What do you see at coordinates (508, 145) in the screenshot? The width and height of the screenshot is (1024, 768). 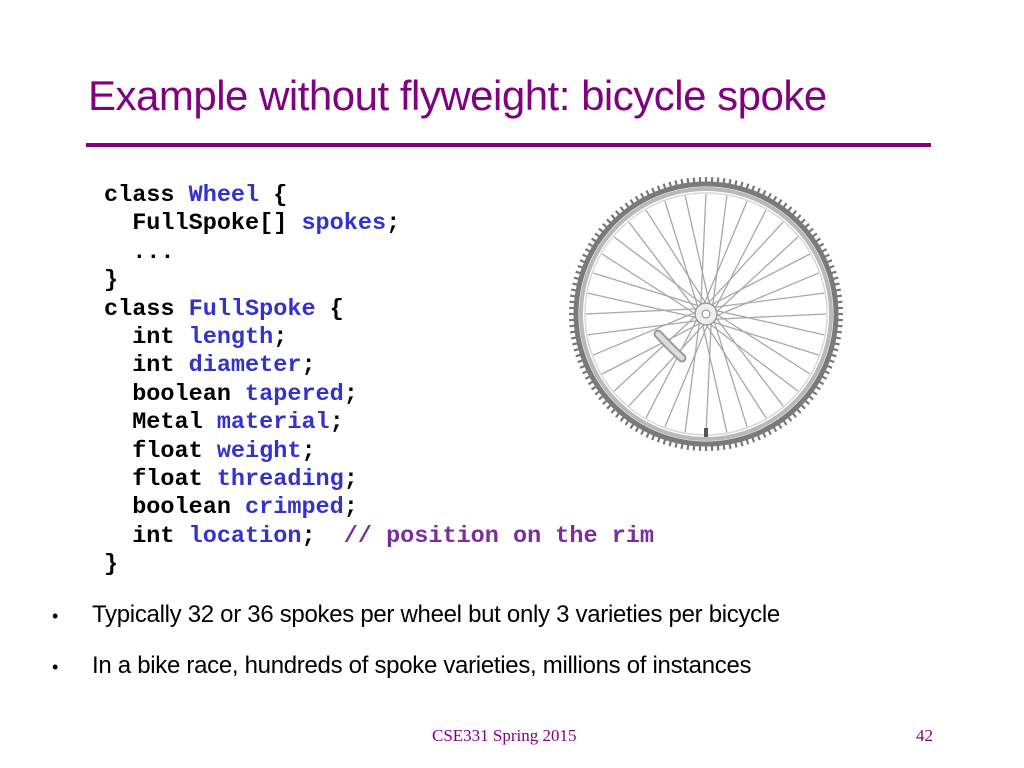 I see `title-divider` at bounding box center [508, 145].